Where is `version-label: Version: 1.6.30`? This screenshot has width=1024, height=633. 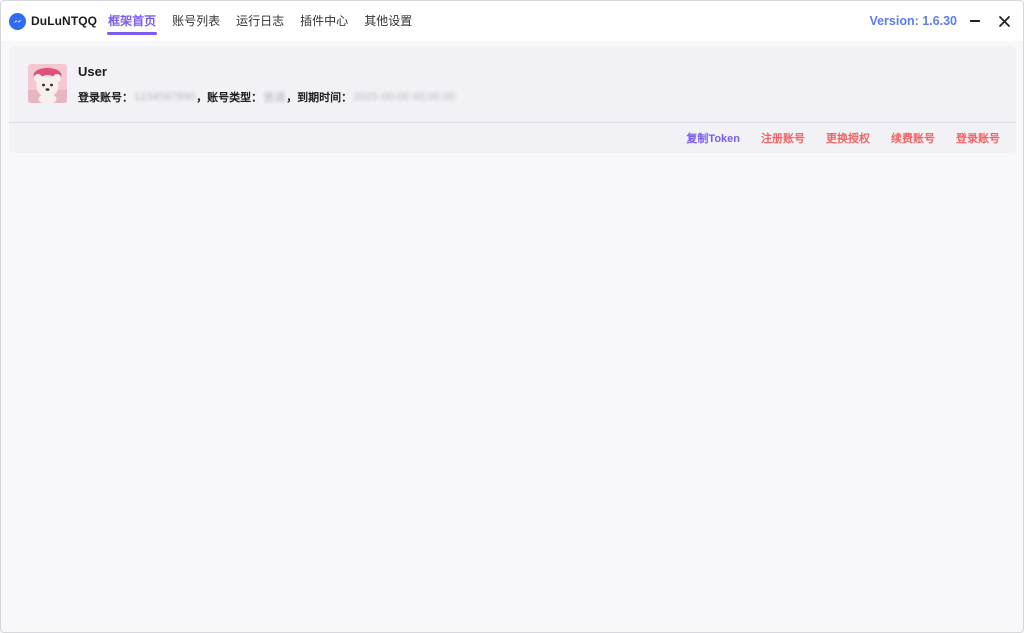
version-label: Version: 1.6.30 is located at coordinates (913, 21).